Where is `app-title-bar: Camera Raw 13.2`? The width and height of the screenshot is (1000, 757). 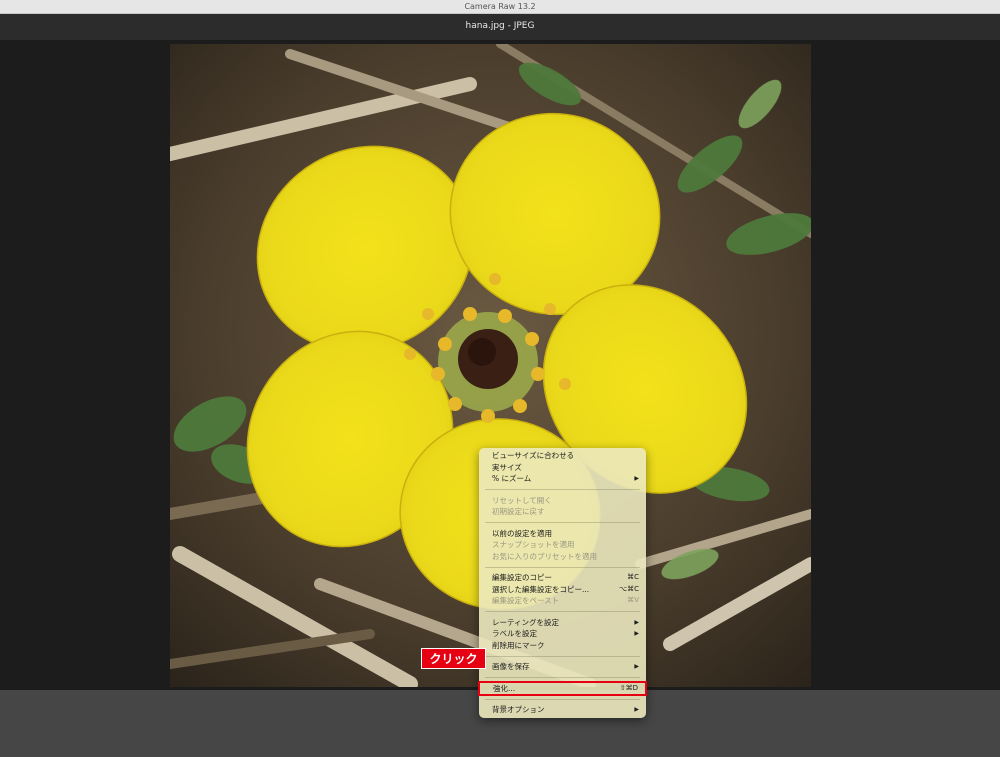
app-title-bar: Camera Raw 13.2 is located at coordinates (500, 7).